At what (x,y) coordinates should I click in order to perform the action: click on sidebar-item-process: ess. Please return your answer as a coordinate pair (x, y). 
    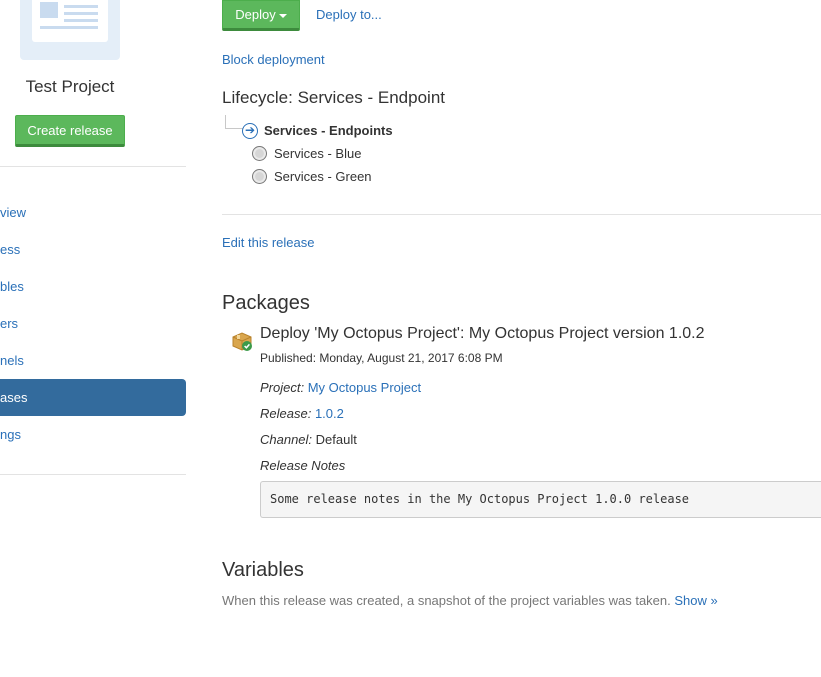
    Looking at the image, I should click on (93, 249).